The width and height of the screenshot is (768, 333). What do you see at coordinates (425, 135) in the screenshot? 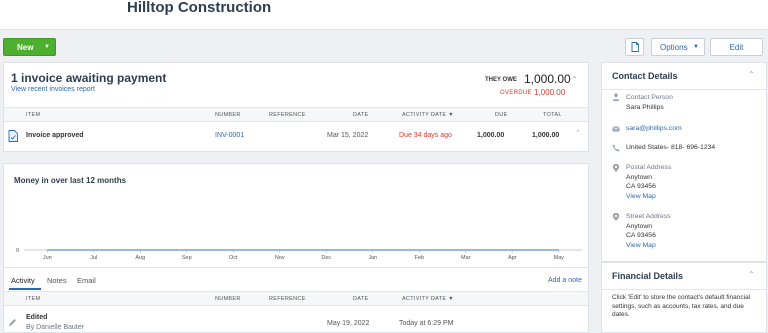
I see `invoice-due-status: Due 34 days ago` at bounding box center [425, 135].